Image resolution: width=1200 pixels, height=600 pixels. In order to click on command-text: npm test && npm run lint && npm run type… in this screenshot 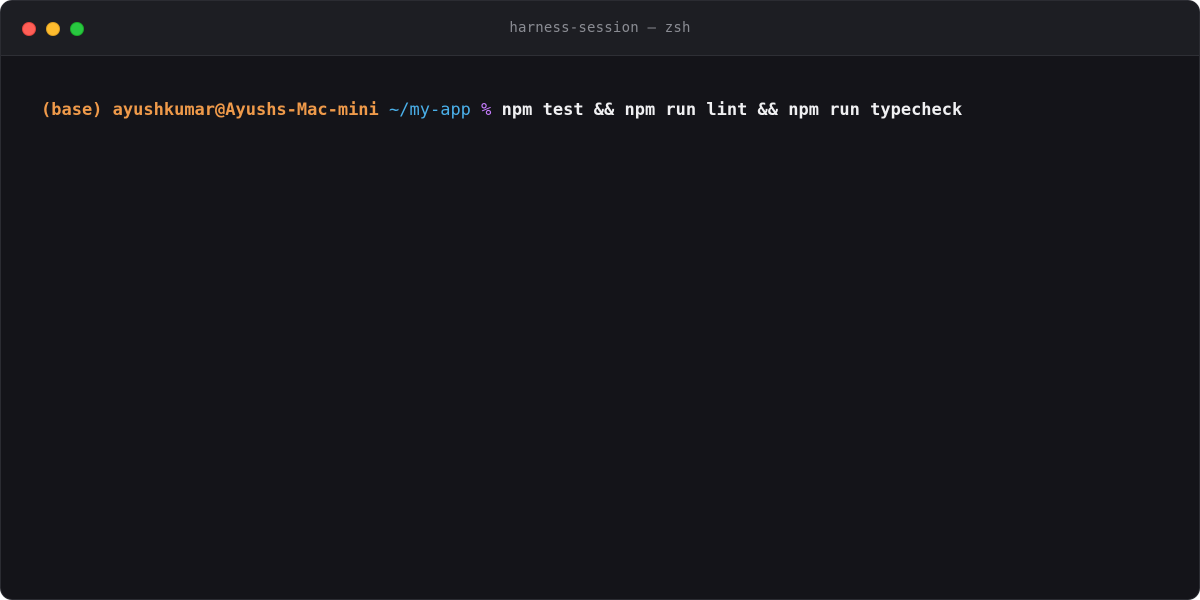, I will do `click(732, 110)`.